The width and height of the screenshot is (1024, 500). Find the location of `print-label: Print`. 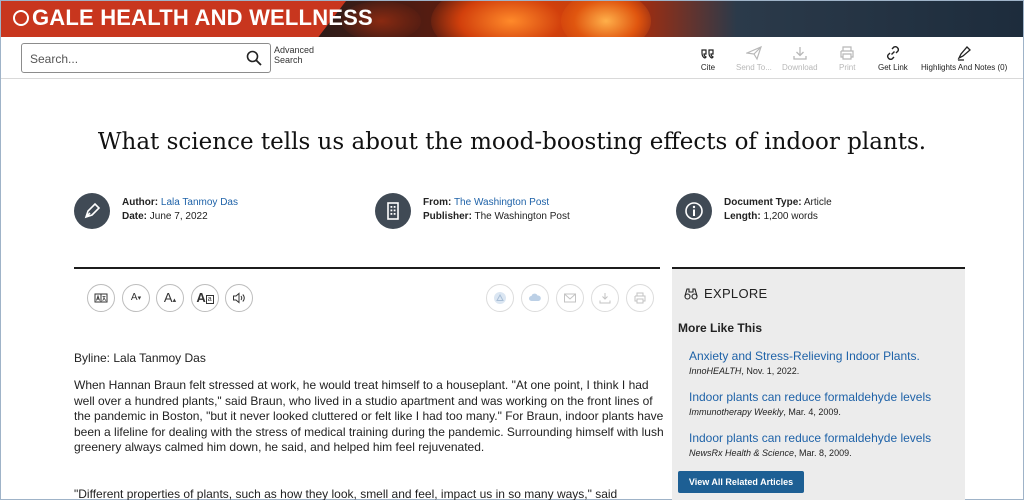

print-label: Print is located at coordinates (847, 67).